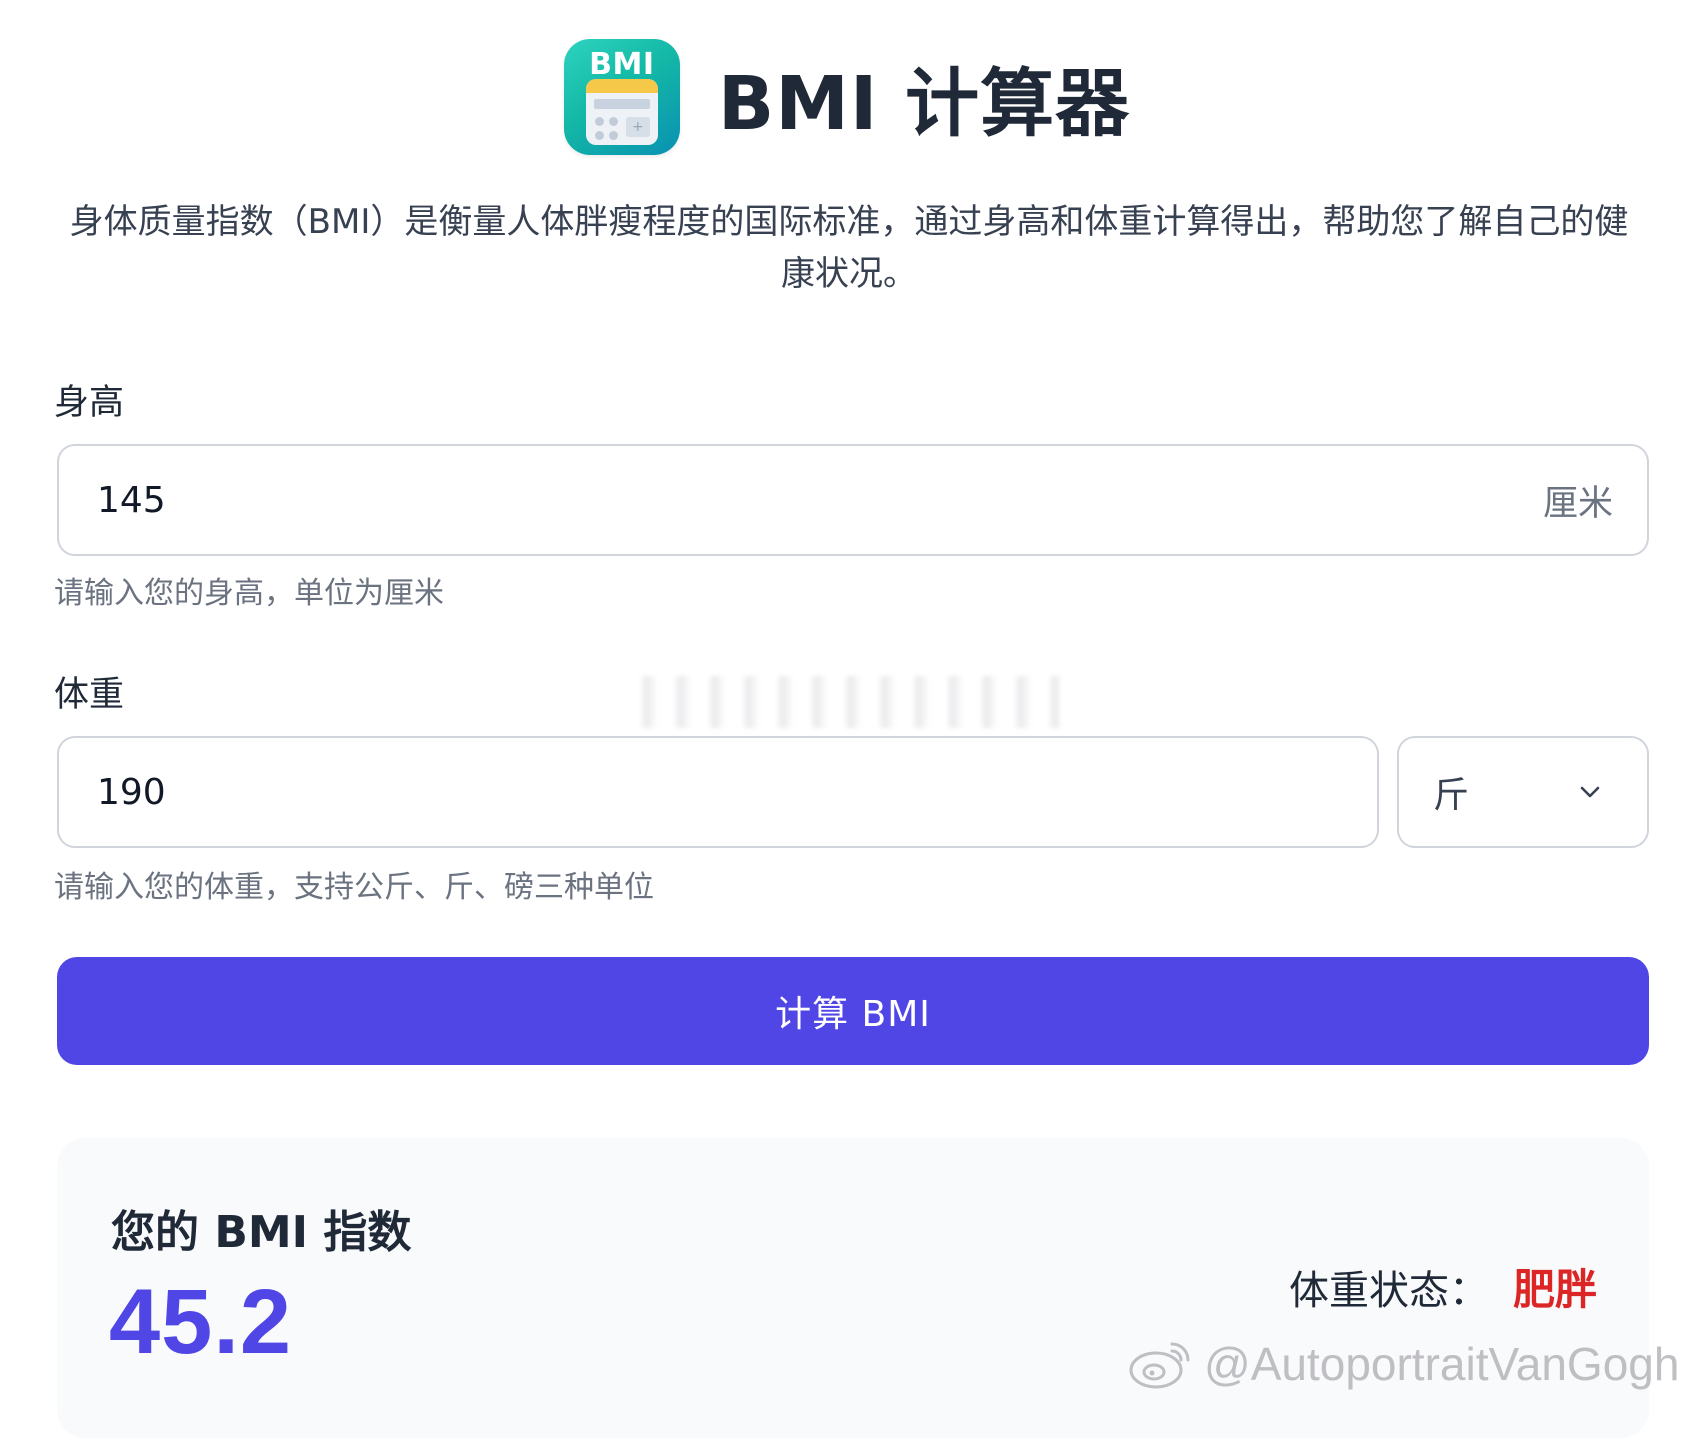 The width and height of the screenshot is (1694, 1438). Describe the element at coordinates (853, 1011) in the screenshot. I see `calculate-bmi-button: 计算 BMI` at that location.